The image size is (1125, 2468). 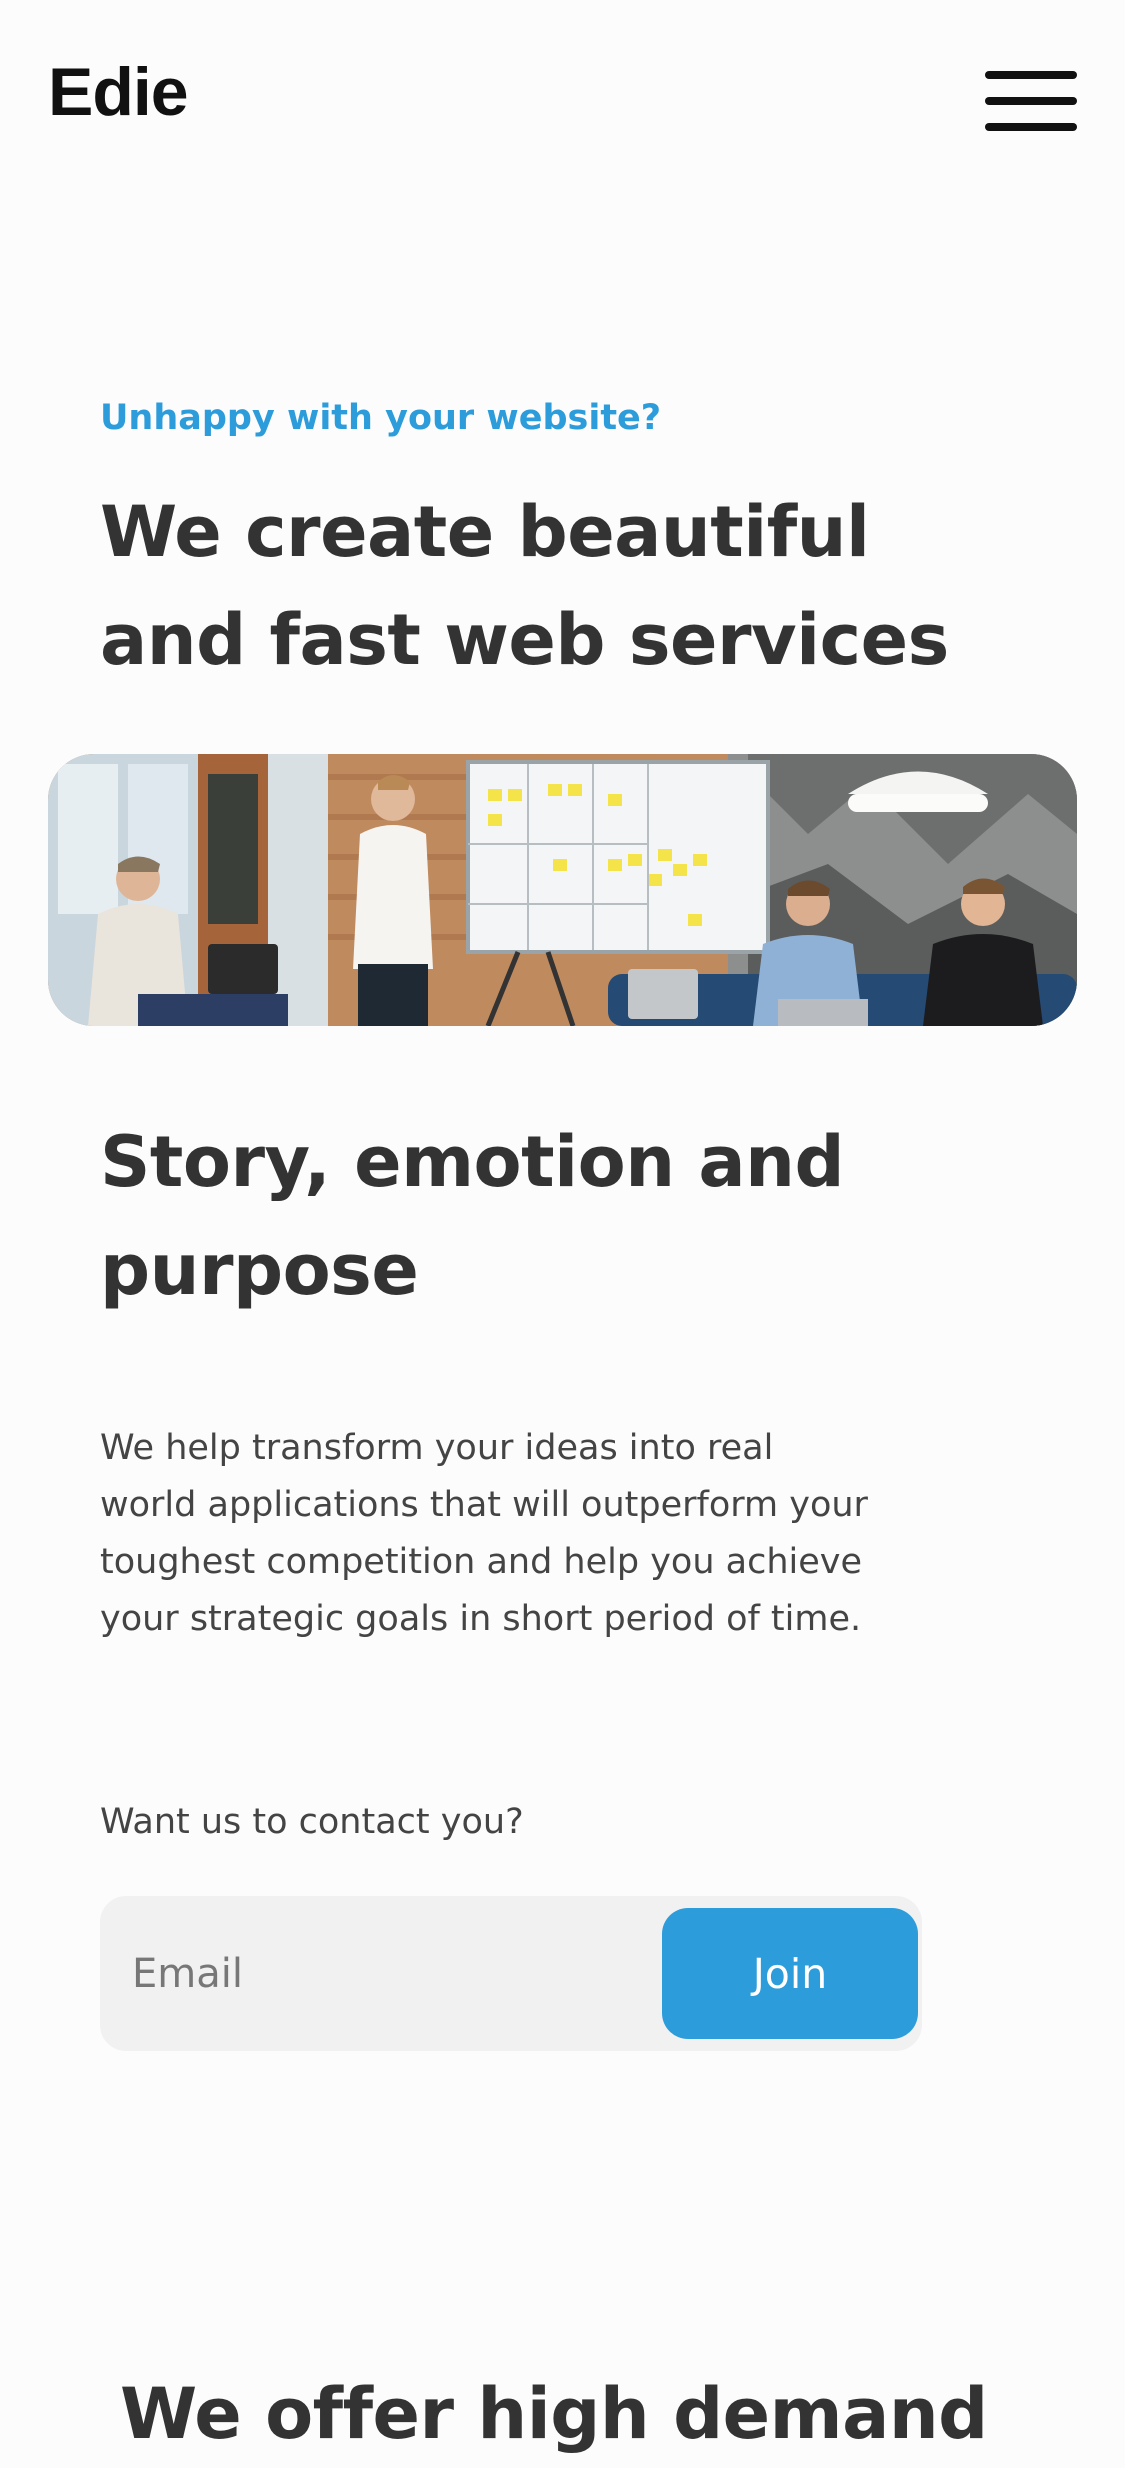 What do you see at coordinates (550, 1216) in the screenshot?
I see `story-title: Story, emotion and purpose` at bounding box center [550, 1216].